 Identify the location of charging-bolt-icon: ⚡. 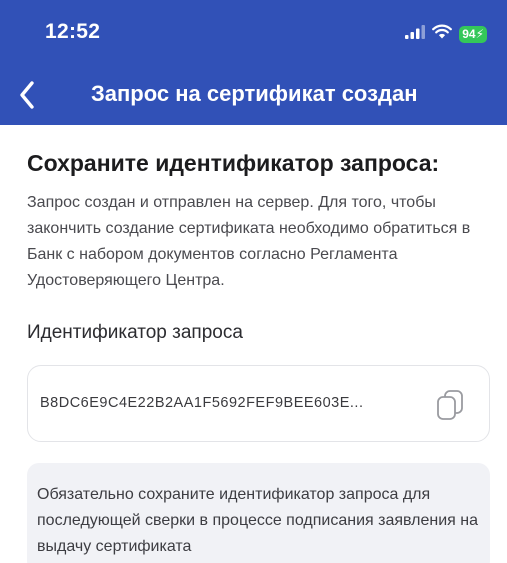
(479, 33).